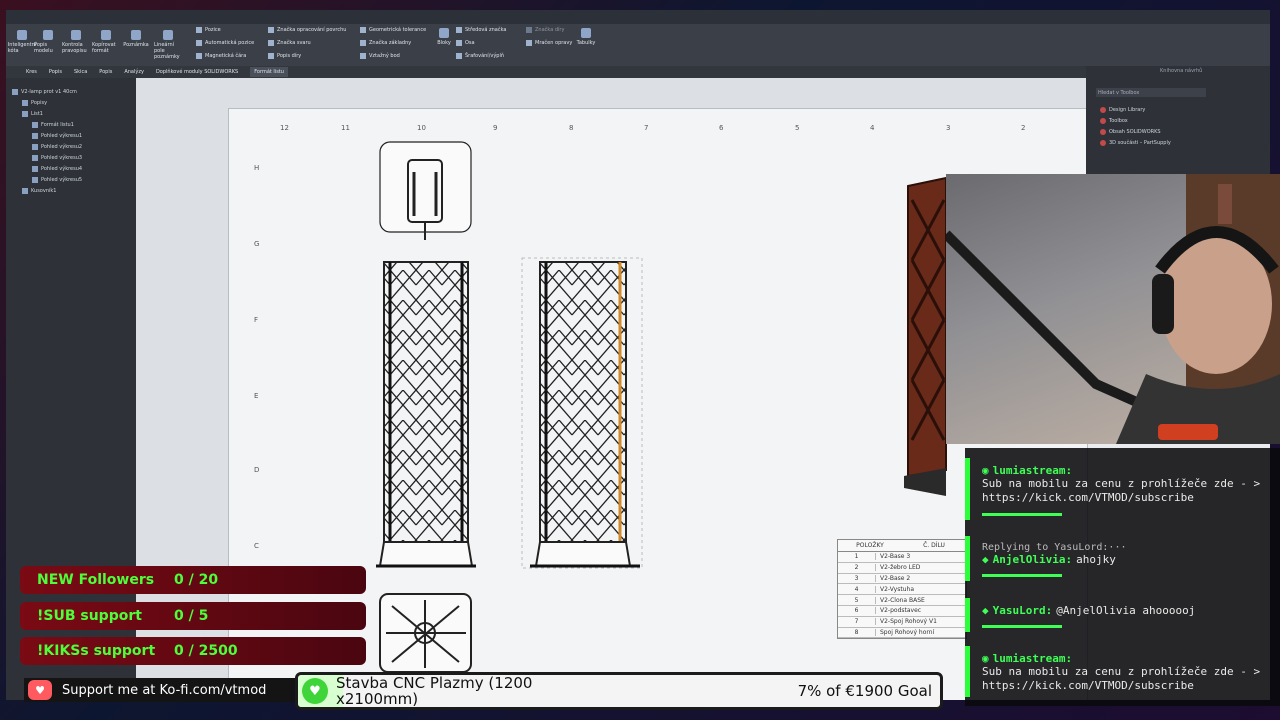 This screenshot has width=1280, height=720. Describe the element at coordinates (902, 557) in the screenshot. I see `bom-row: 1 V2-Base 3` at that location.